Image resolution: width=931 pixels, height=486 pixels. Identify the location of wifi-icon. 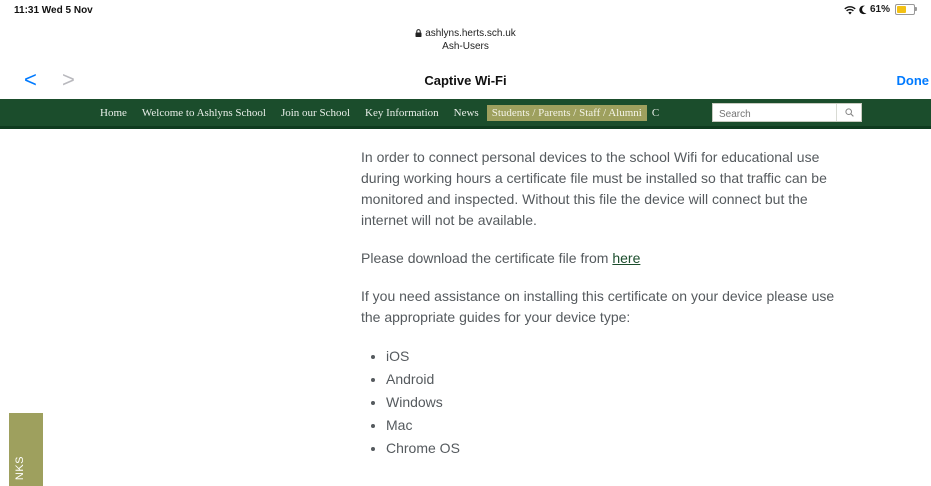
(850, 9).